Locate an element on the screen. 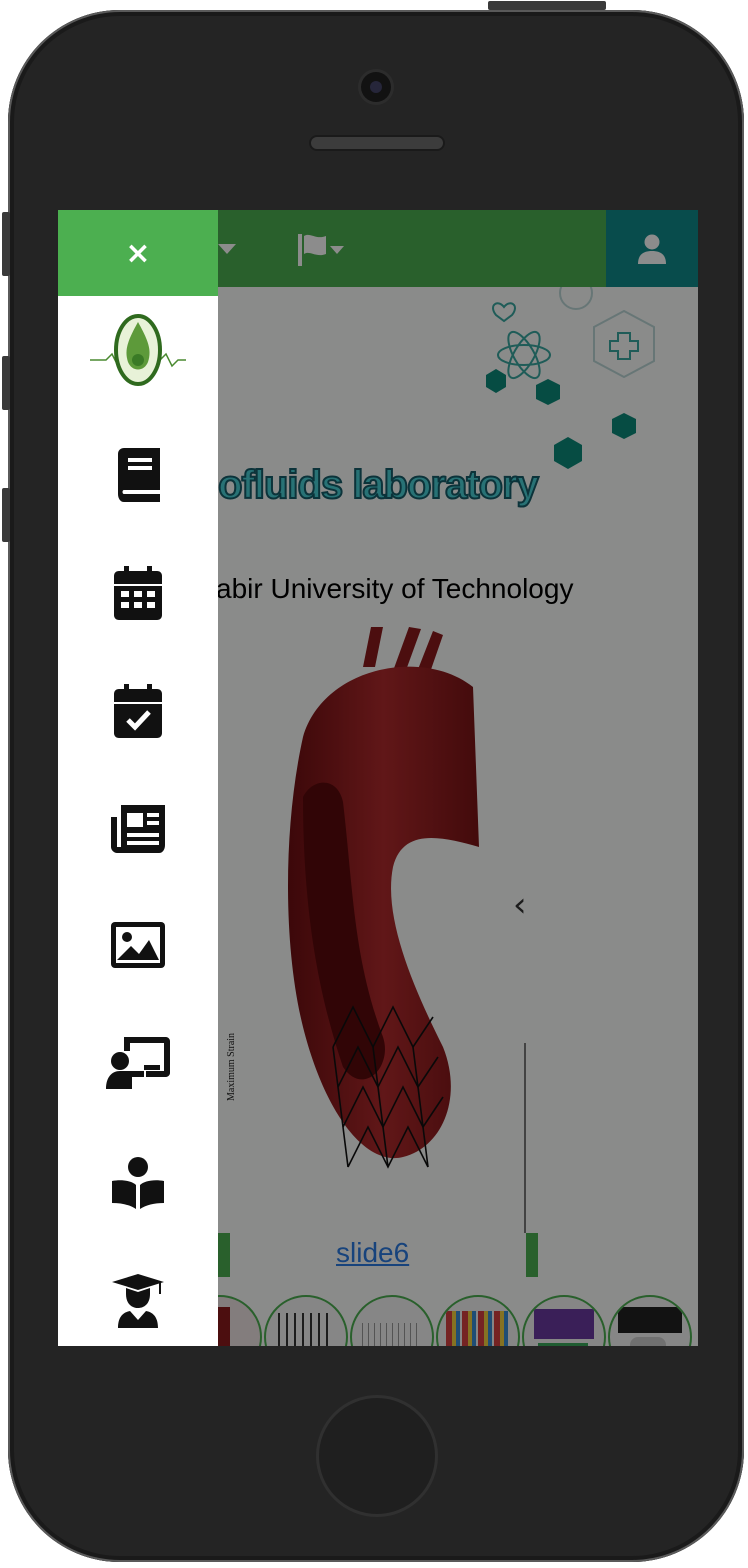  calendar-check-icon is located at coordinates (138, 711).